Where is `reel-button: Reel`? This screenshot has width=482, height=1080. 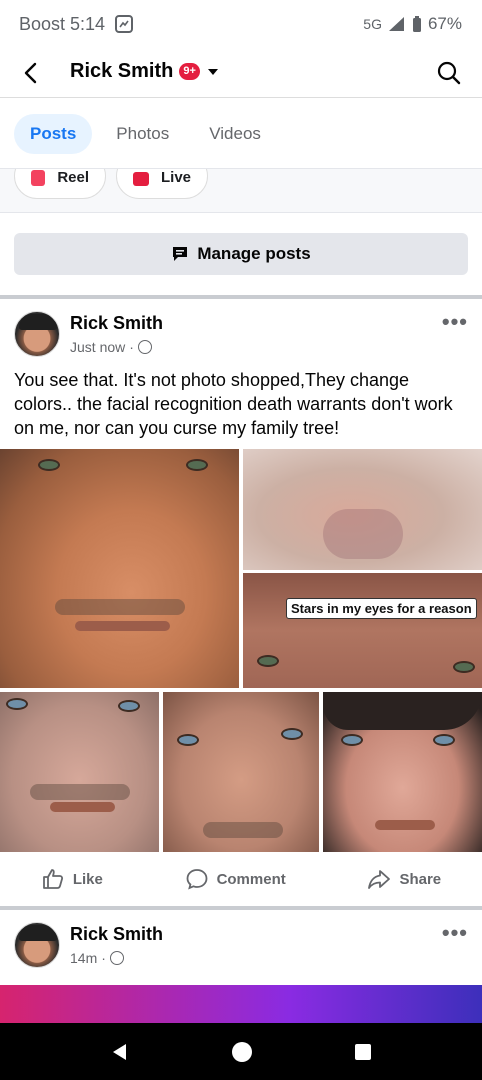
reel-button: Reel is located at coordinates (60, 184).